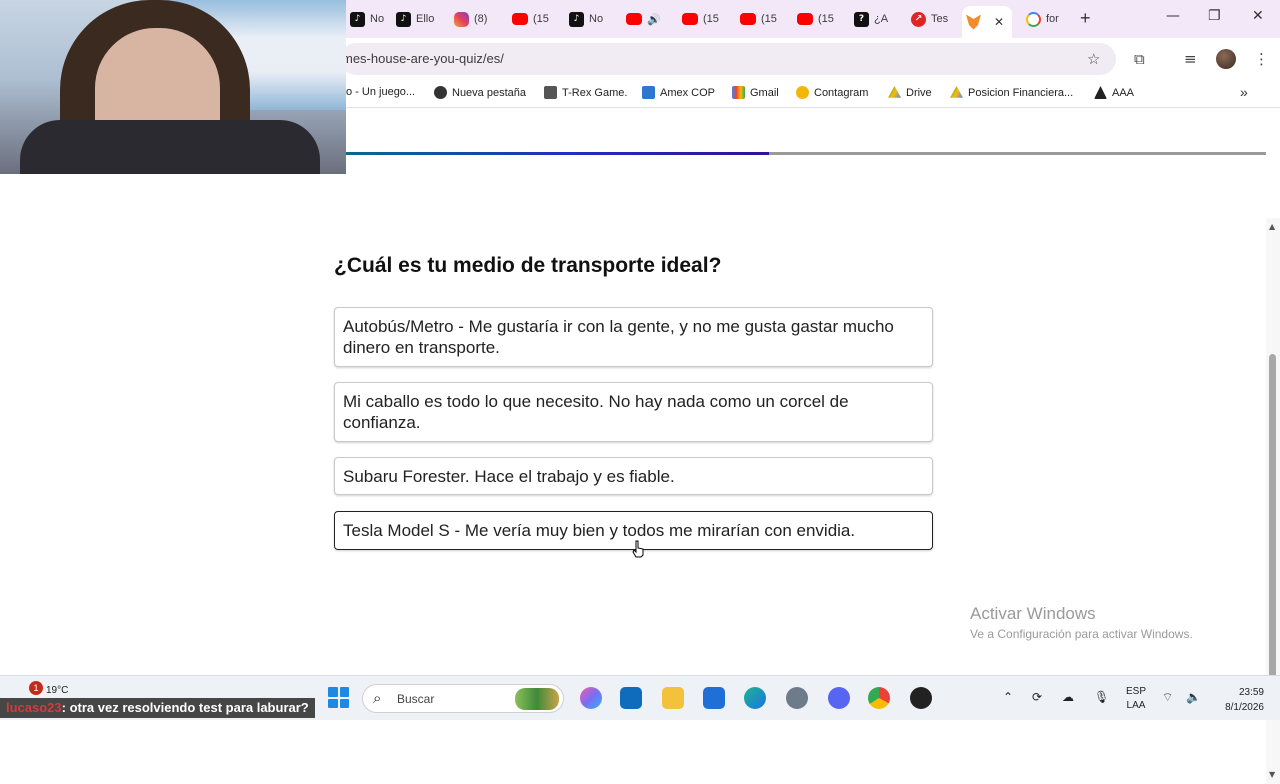 This screenshot has width=1280, height=784. What do you see at coordinates (673, 698) in the screenshot?
I see `file-explorer-icon` at bounding box center [673, 698].